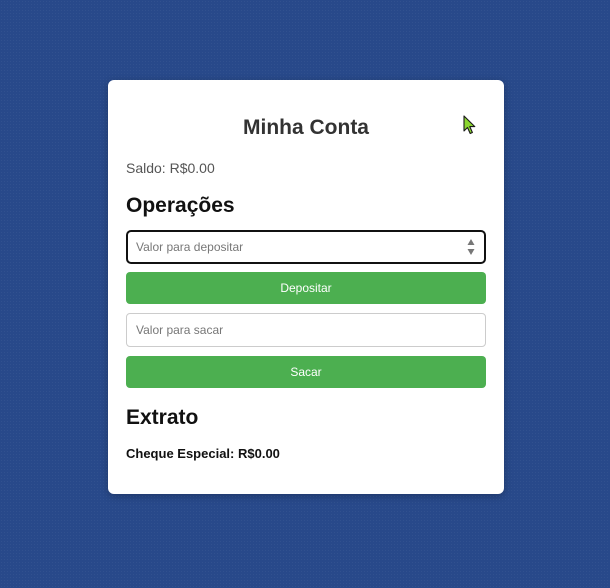 Image resolution: width=610 pixels, height=588 pixels. Describe the element at coordinates (306, 372) in the screenshot. I see `withdraw-button: Sacar` at that location.